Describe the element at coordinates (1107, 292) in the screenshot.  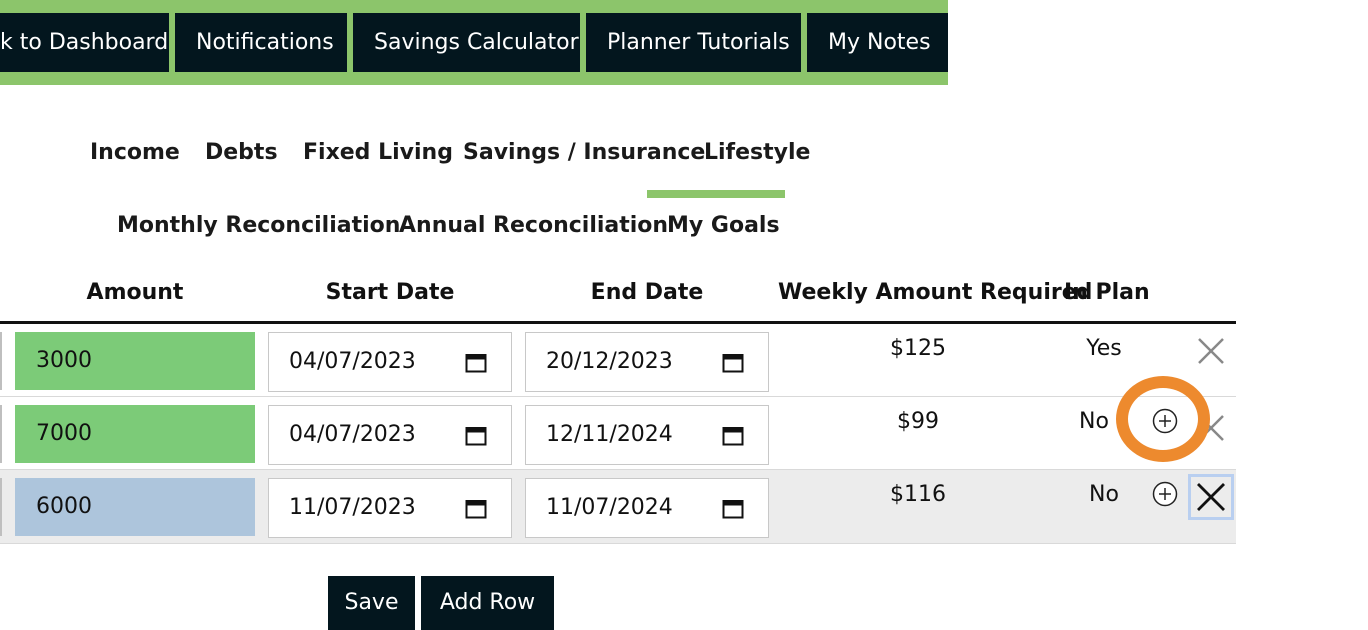
I see `header-in-plan: In Plan` at that location.